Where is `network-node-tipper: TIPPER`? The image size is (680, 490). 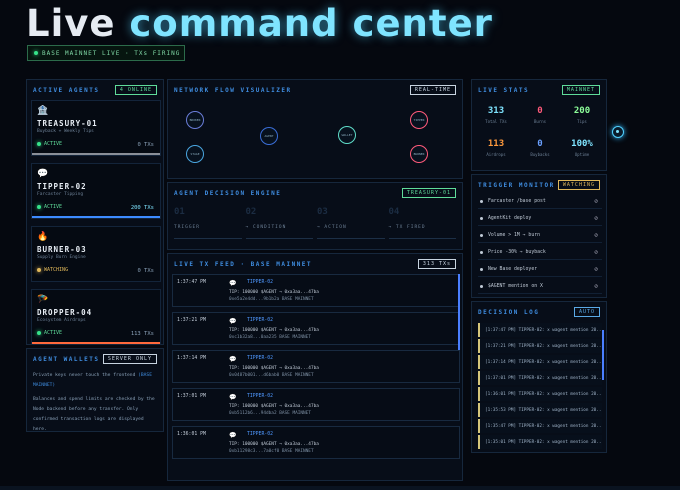 network-node-tipper: TIPPER is located at coordinates (419, 120).